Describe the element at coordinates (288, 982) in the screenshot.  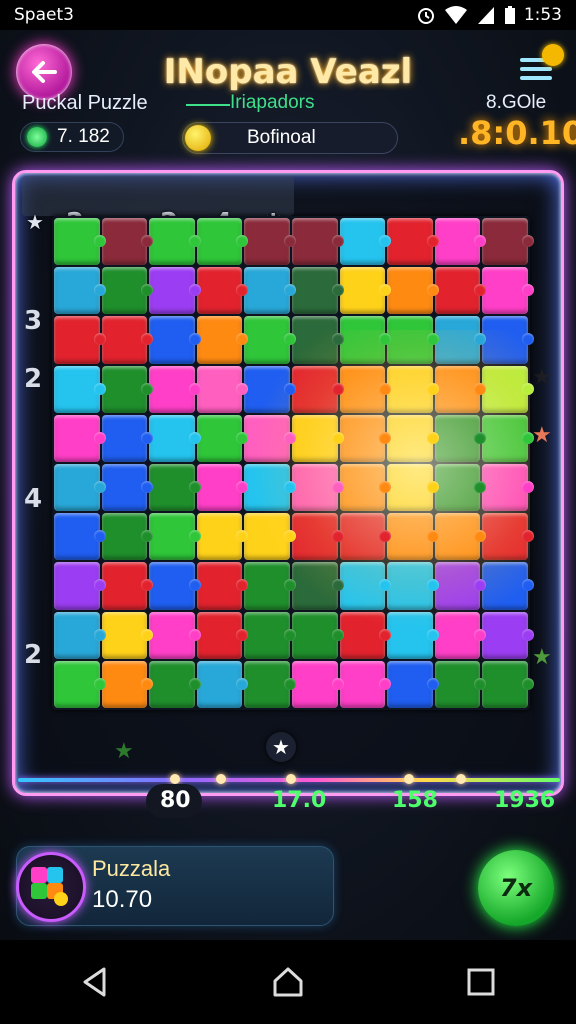
I see `home-nav-icon` at that location.